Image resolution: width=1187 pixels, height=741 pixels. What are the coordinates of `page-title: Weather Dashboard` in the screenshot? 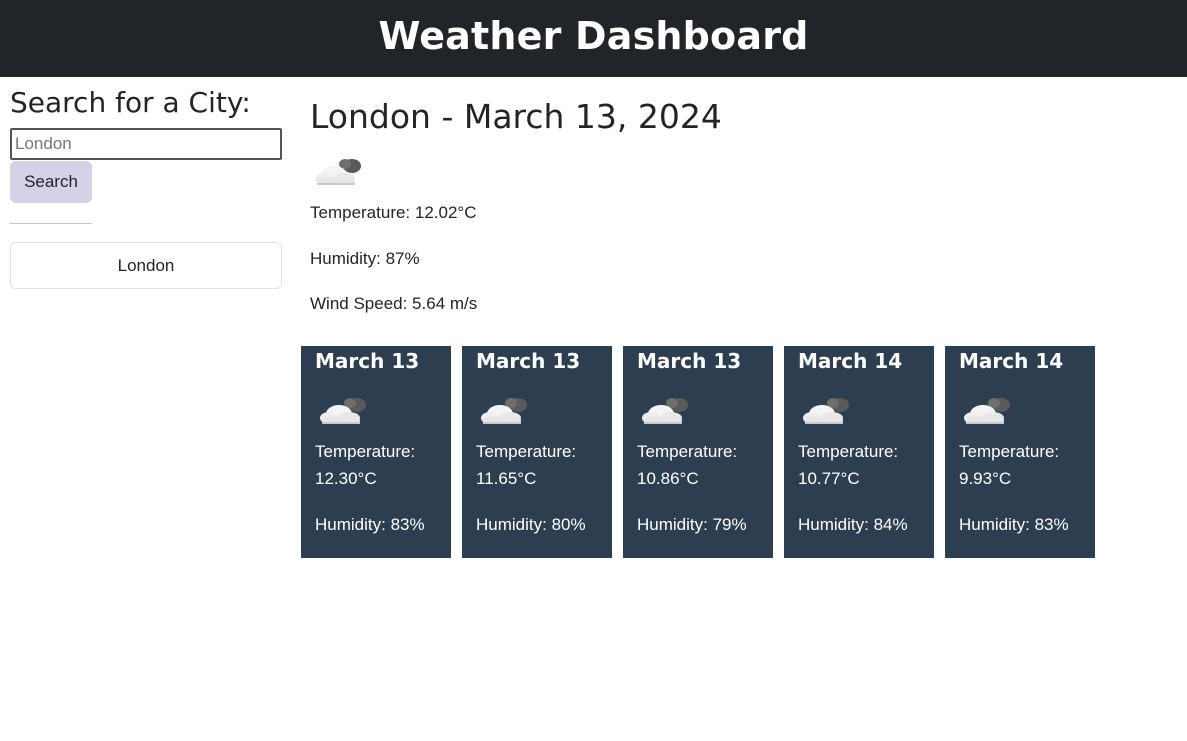 It's located at (593, 35).